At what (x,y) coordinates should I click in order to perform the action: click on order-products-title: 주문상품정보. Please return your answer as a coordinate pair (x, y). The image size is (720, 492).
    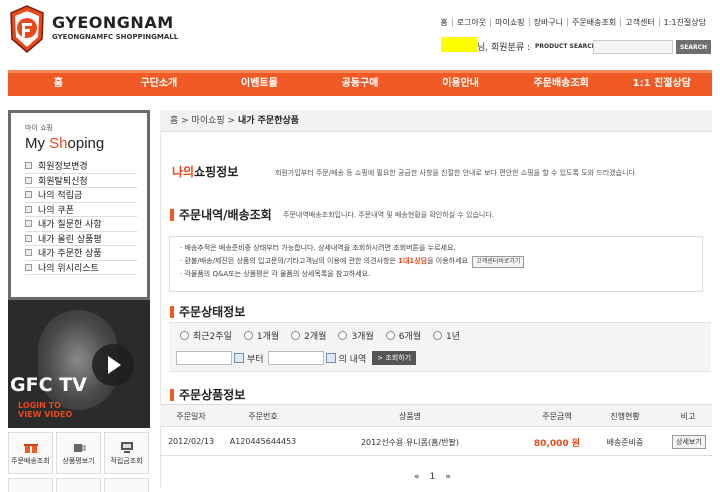
    Looking at the image, I should click on (207, 394).